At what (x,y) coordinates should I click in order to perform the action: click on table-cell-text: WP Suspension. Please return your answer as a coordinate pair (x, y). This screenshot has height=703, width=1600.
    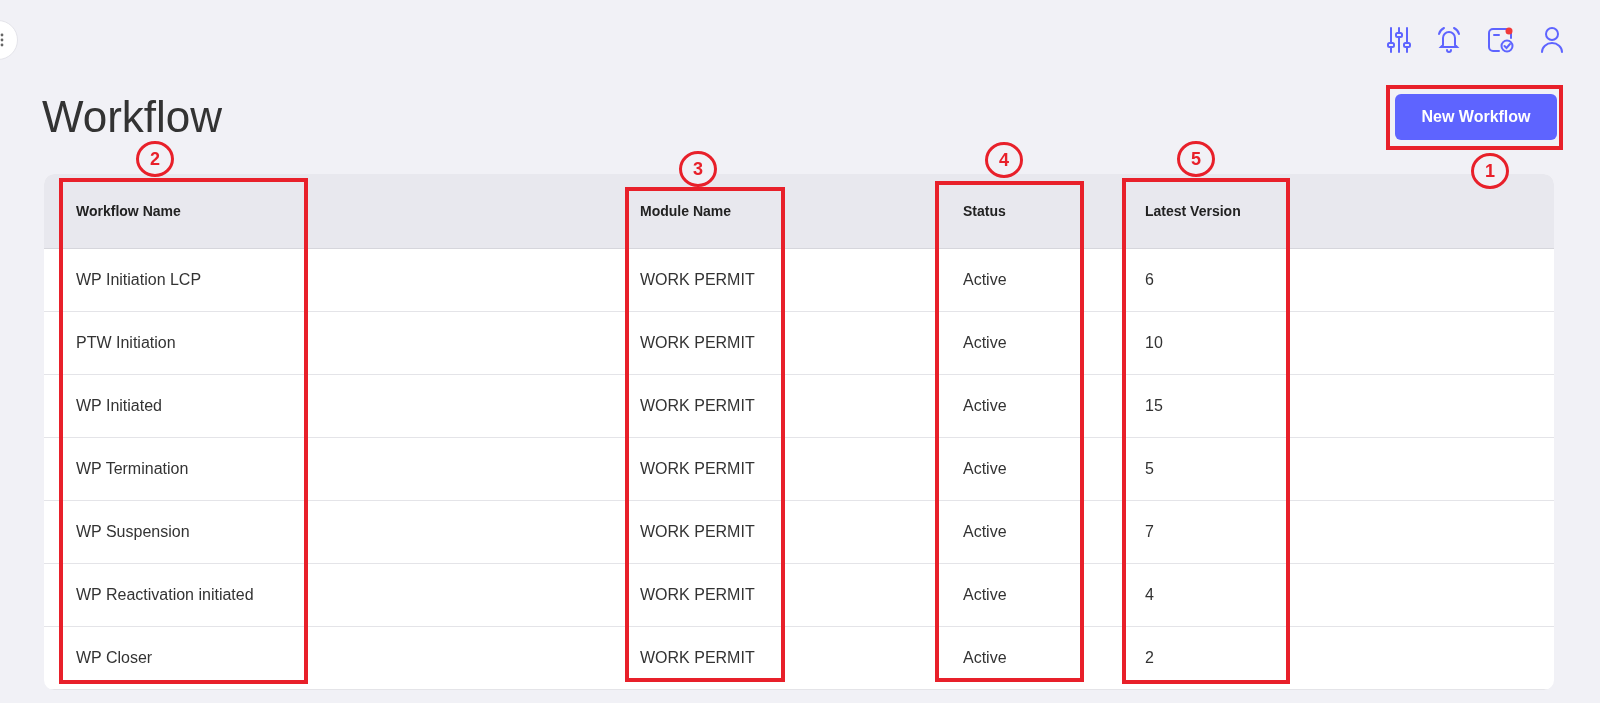
    Looking at the image, I should click on (132, 532).